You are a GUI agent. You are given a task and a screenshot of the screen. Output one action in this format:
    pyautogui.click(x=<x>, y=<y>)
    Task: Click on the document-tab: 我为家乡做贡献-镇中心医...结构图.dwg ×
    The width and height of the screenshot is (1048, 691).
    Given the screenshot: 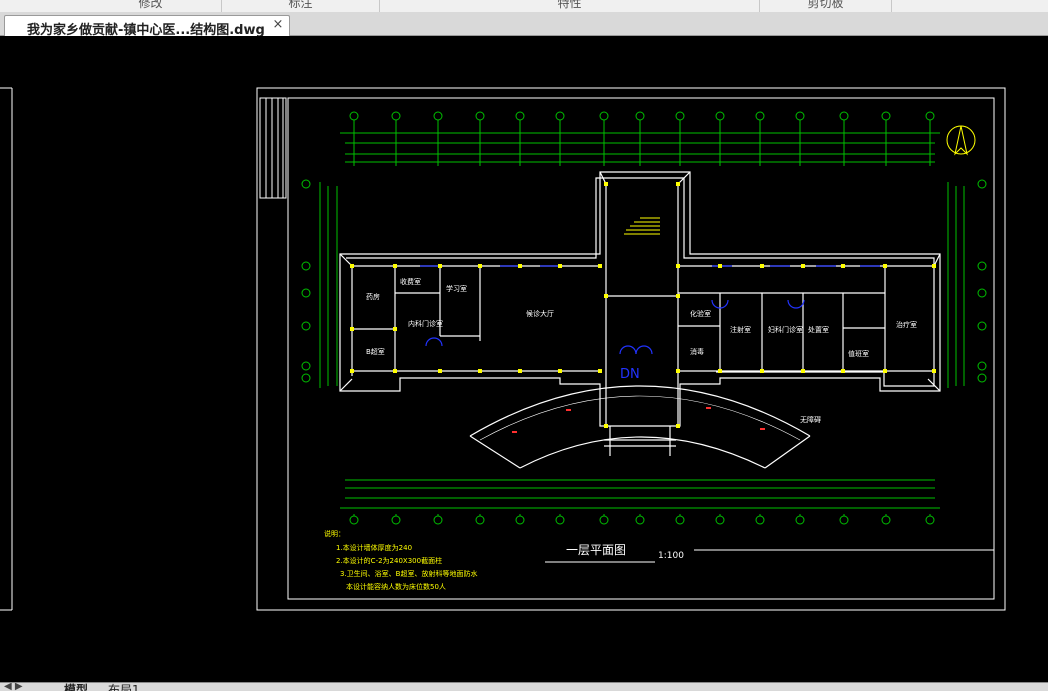 What is the action you would take?
    pyautogui.click(x=147, y=26)
    